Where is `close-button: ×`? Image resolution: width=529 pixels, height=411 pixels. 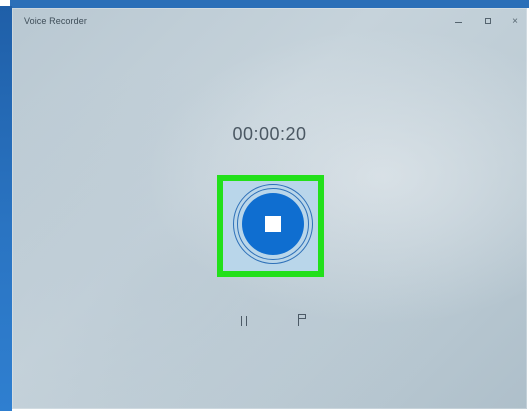 close-button: × is located at coordinates (515, 21).